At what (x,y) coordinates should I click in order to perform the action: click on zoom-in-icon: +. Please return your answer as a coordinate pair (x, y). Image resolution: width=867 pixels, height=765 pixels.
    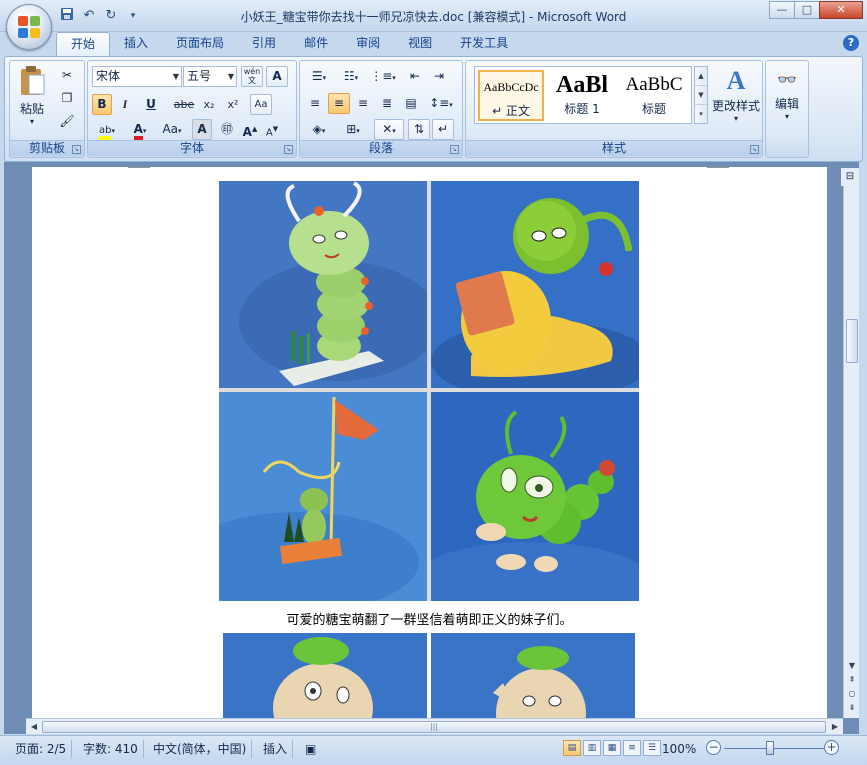
    Looking at the image, I should click on (831, 747).